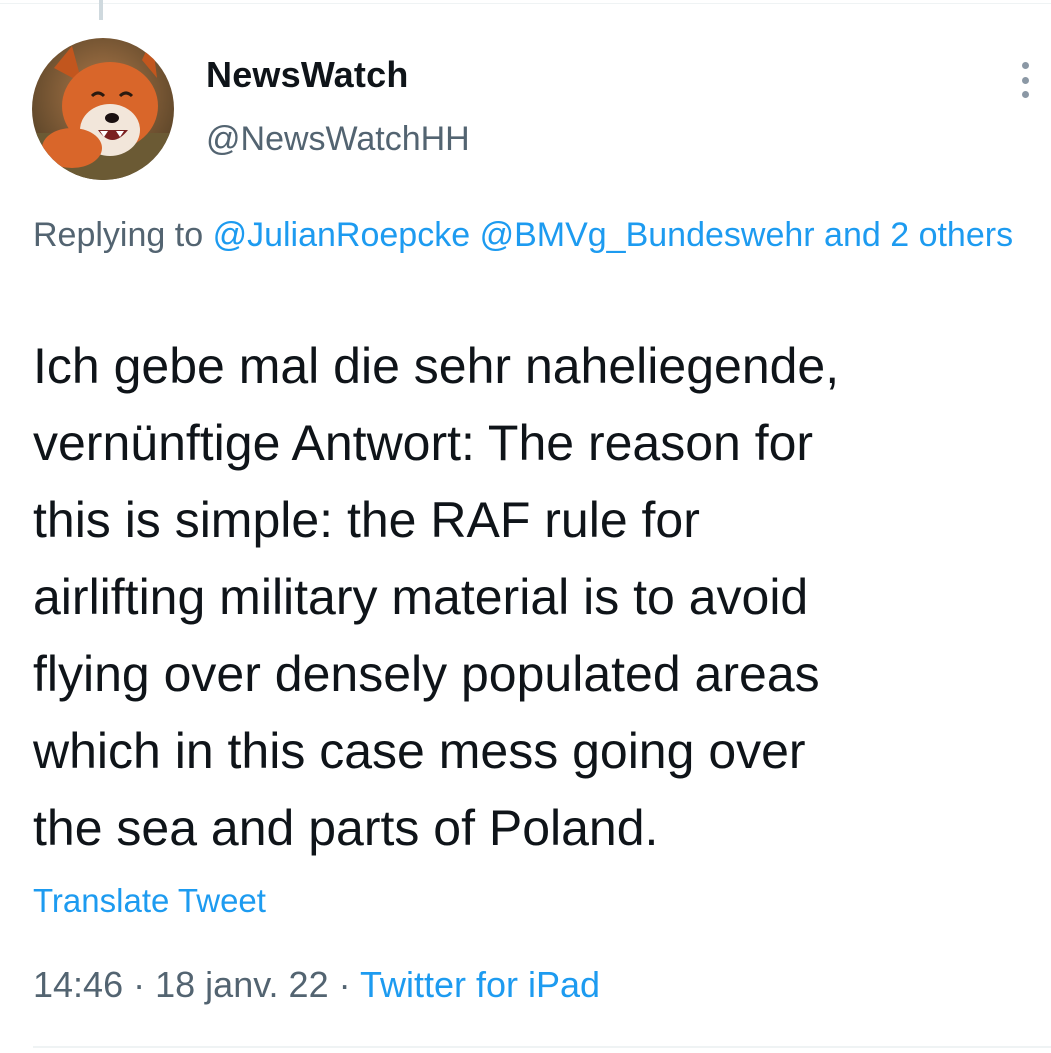 This screenshot has width=1051, height=1053. What do you see at coordinates (101, 10) in the screenshot?
I see `thread-connector-line` at bounding box center [101, 10].